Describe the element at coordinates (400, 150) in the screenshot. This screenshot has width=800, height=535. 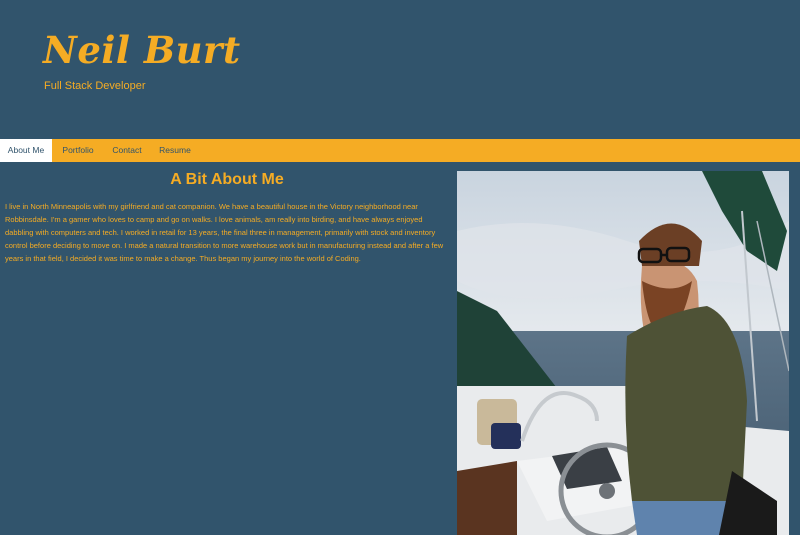
I see `main-nav: About Me Portfolio Contact Resume` at that location.